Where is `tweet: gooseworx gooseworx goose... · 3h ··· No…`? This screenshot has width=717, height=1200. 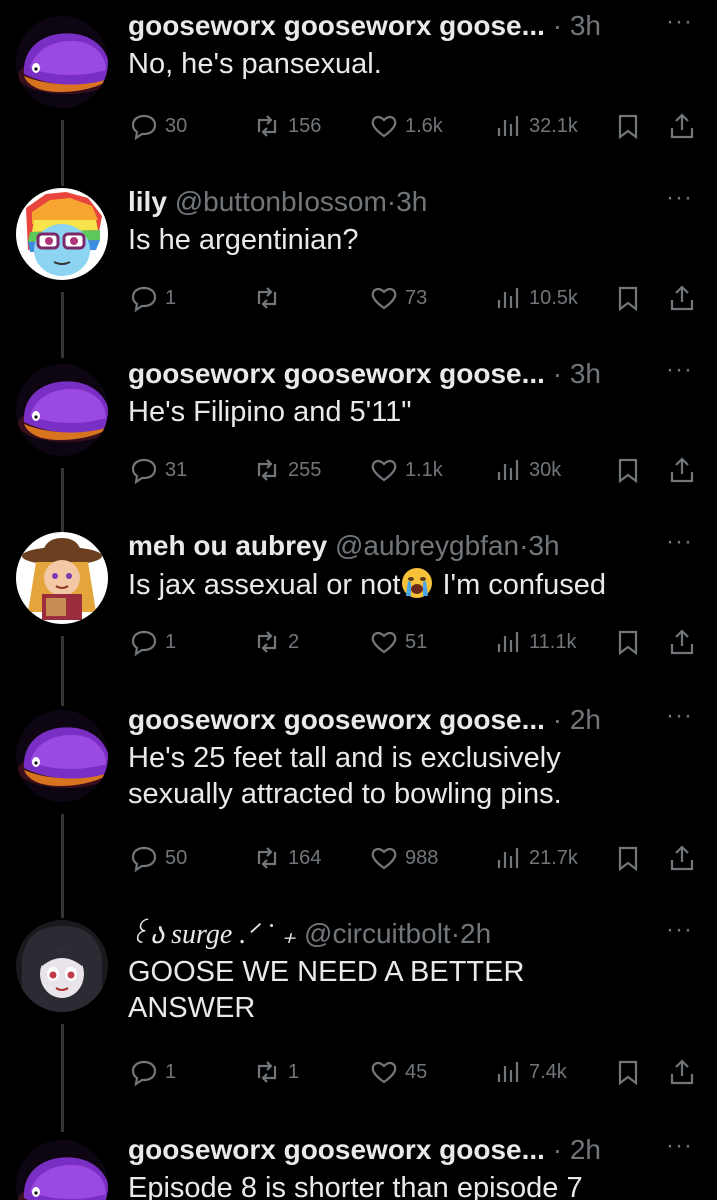 tweet: gooseworx gooseworx goose... · 3h ··· No… is located at coordinates (358, 97).